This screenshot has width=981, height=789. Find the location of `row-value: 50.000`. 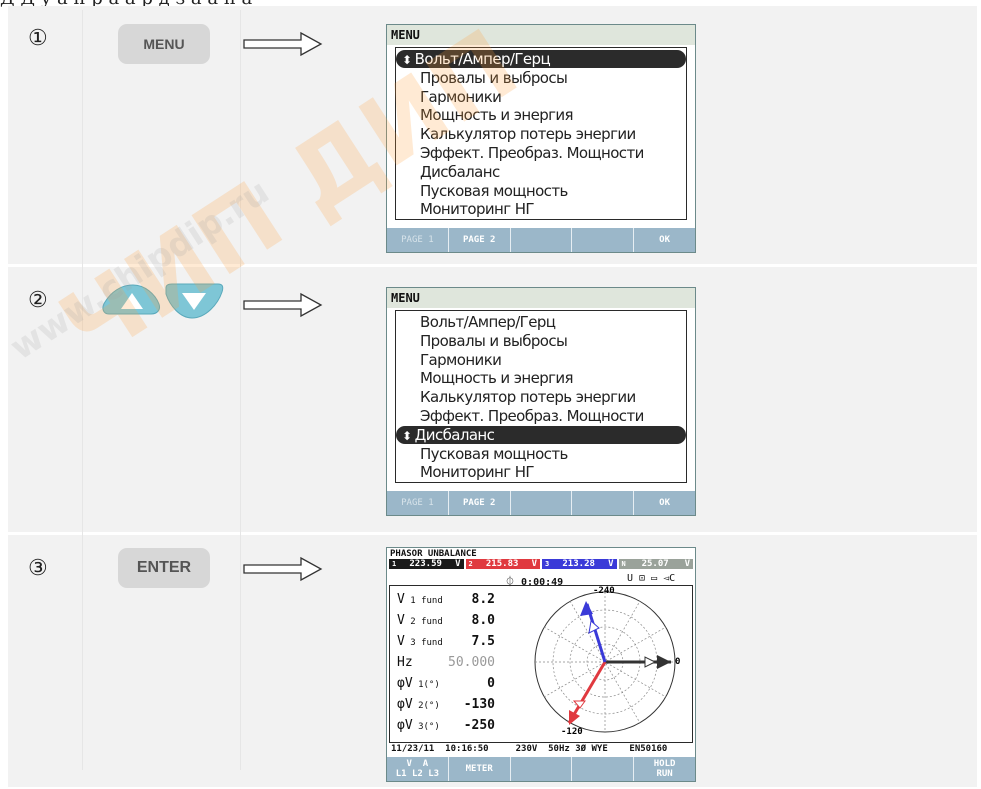

row-value: 50.000 is located at coordinates (471, 662).